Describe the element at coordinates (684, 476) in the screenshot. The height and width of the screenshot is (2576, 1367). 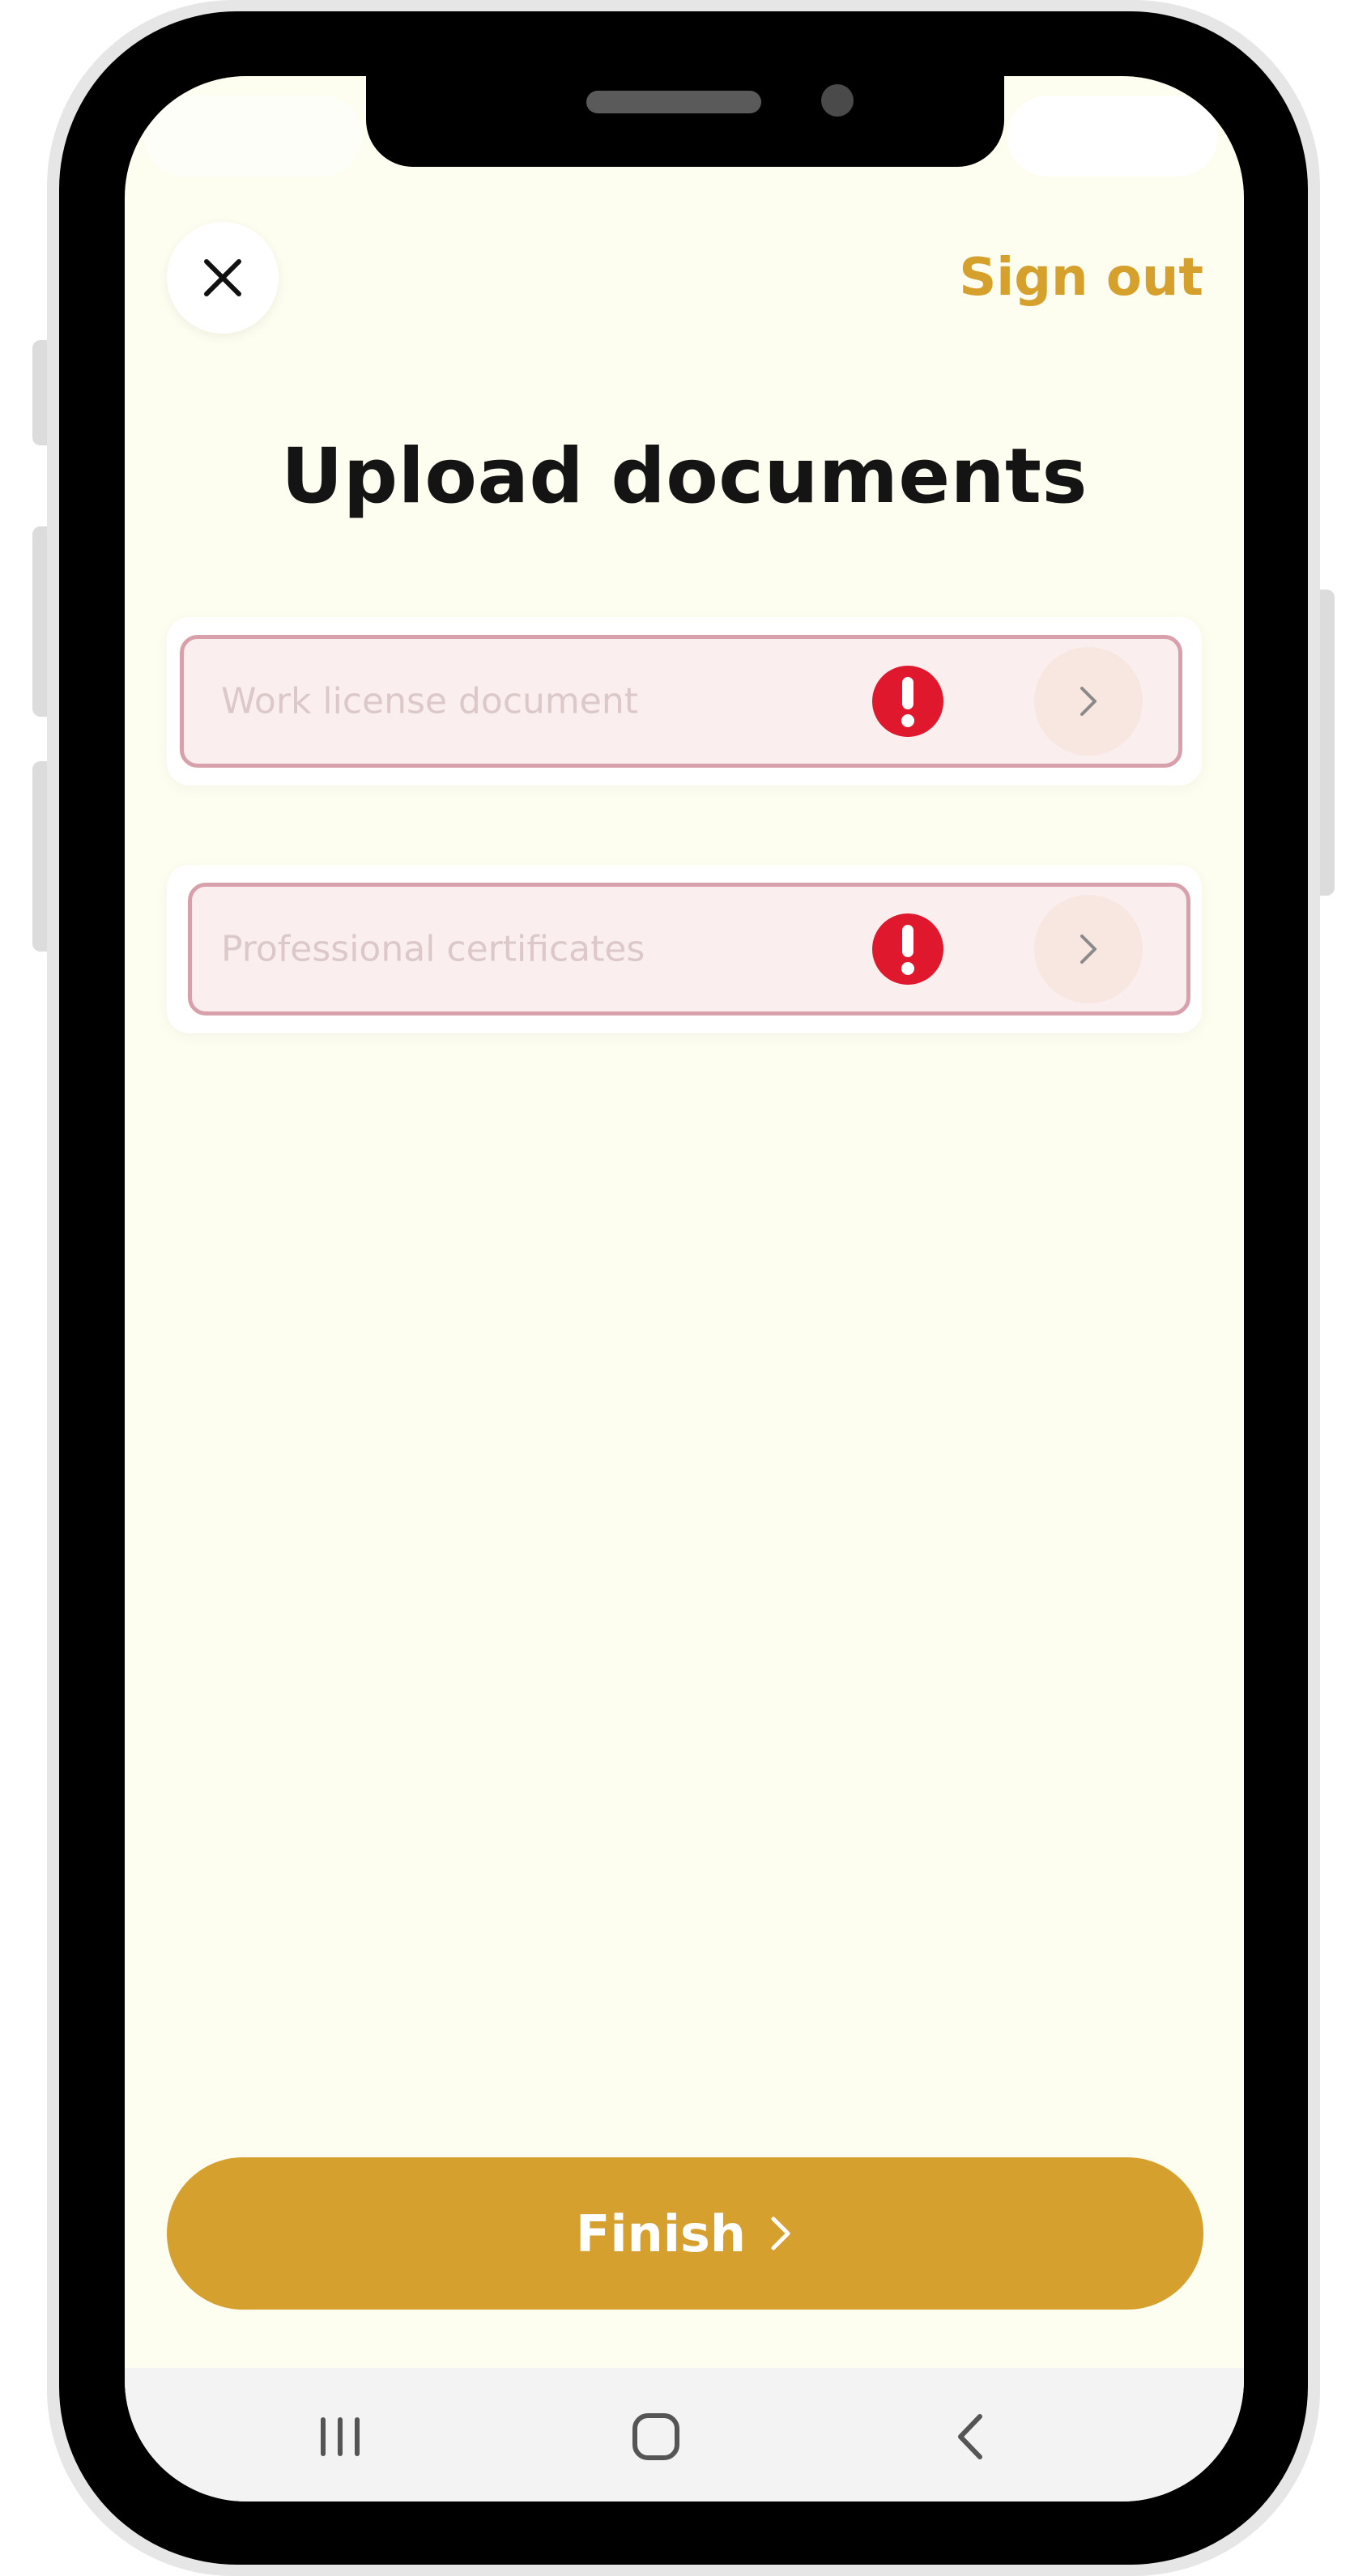
I see `page-title: Upload documents` at that location.